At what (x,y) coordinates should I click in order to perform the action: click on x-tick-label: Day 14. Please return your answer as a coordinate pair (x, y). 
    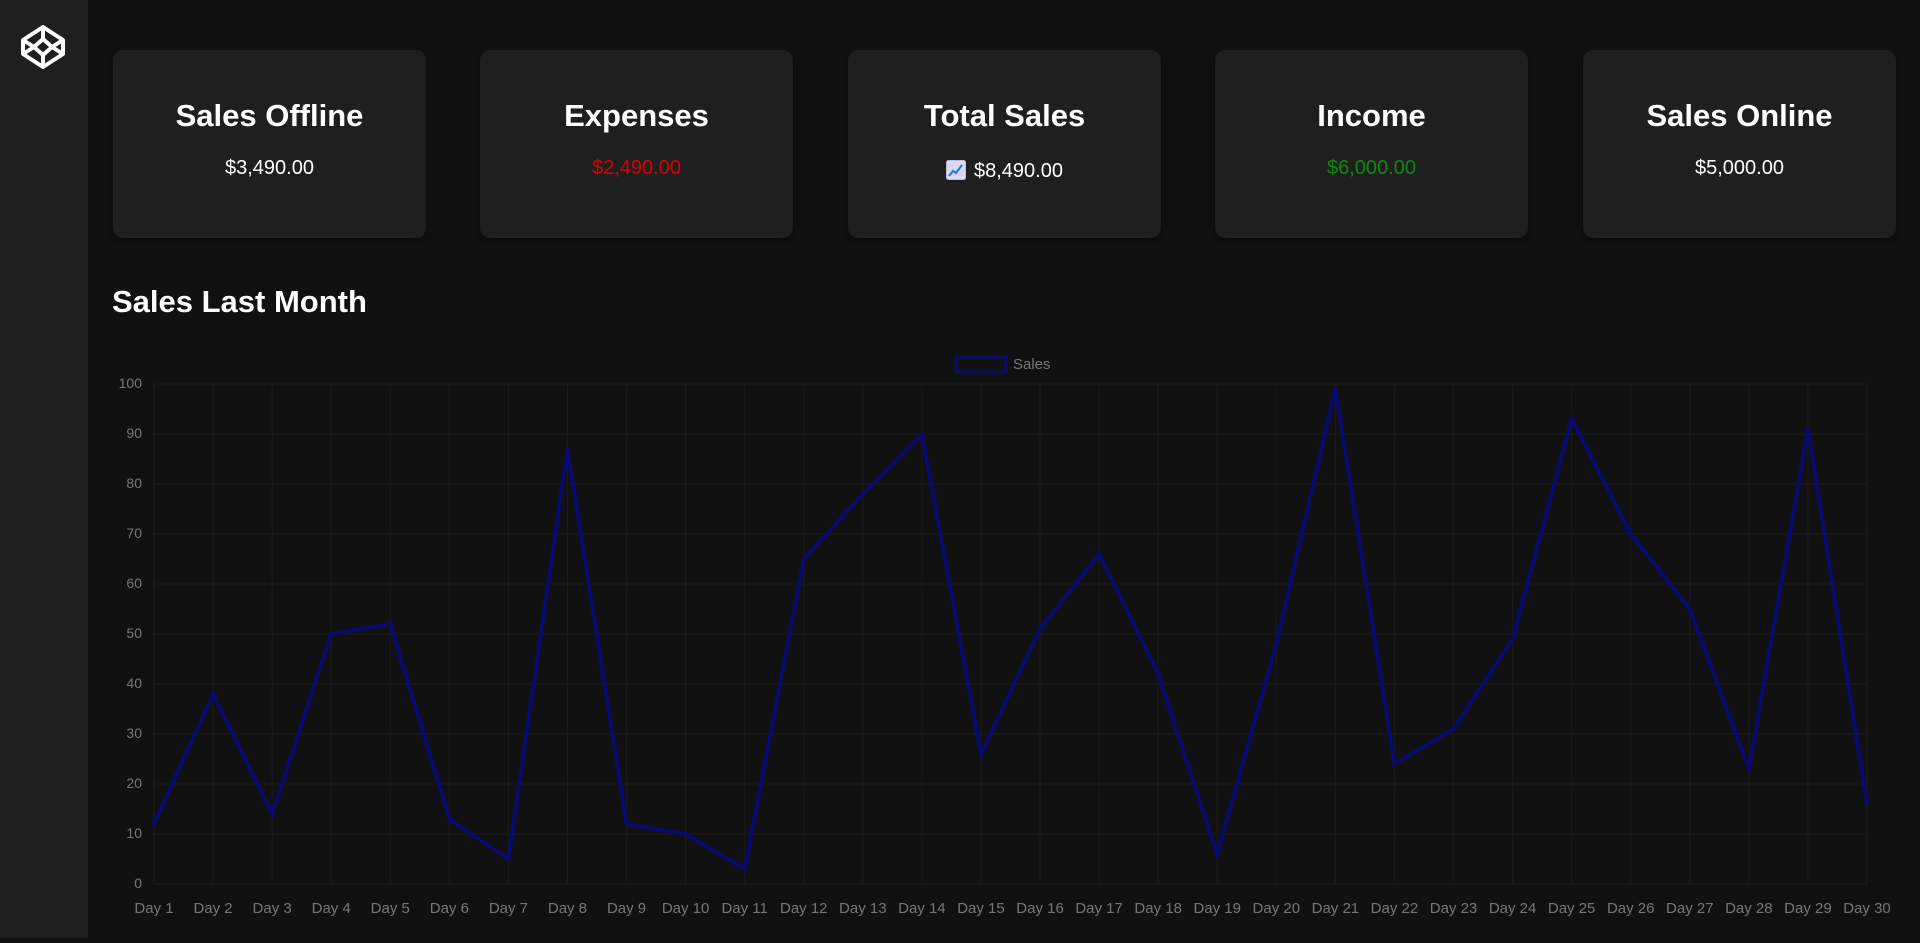
    Looking at the image, I should click on (922, 908).